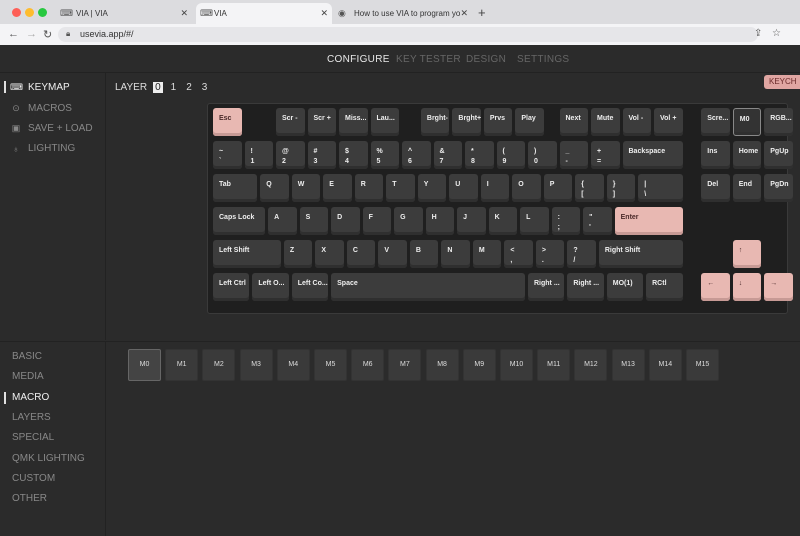  I want to click on tab-configure: CONFIGURE, so click(358, 59).